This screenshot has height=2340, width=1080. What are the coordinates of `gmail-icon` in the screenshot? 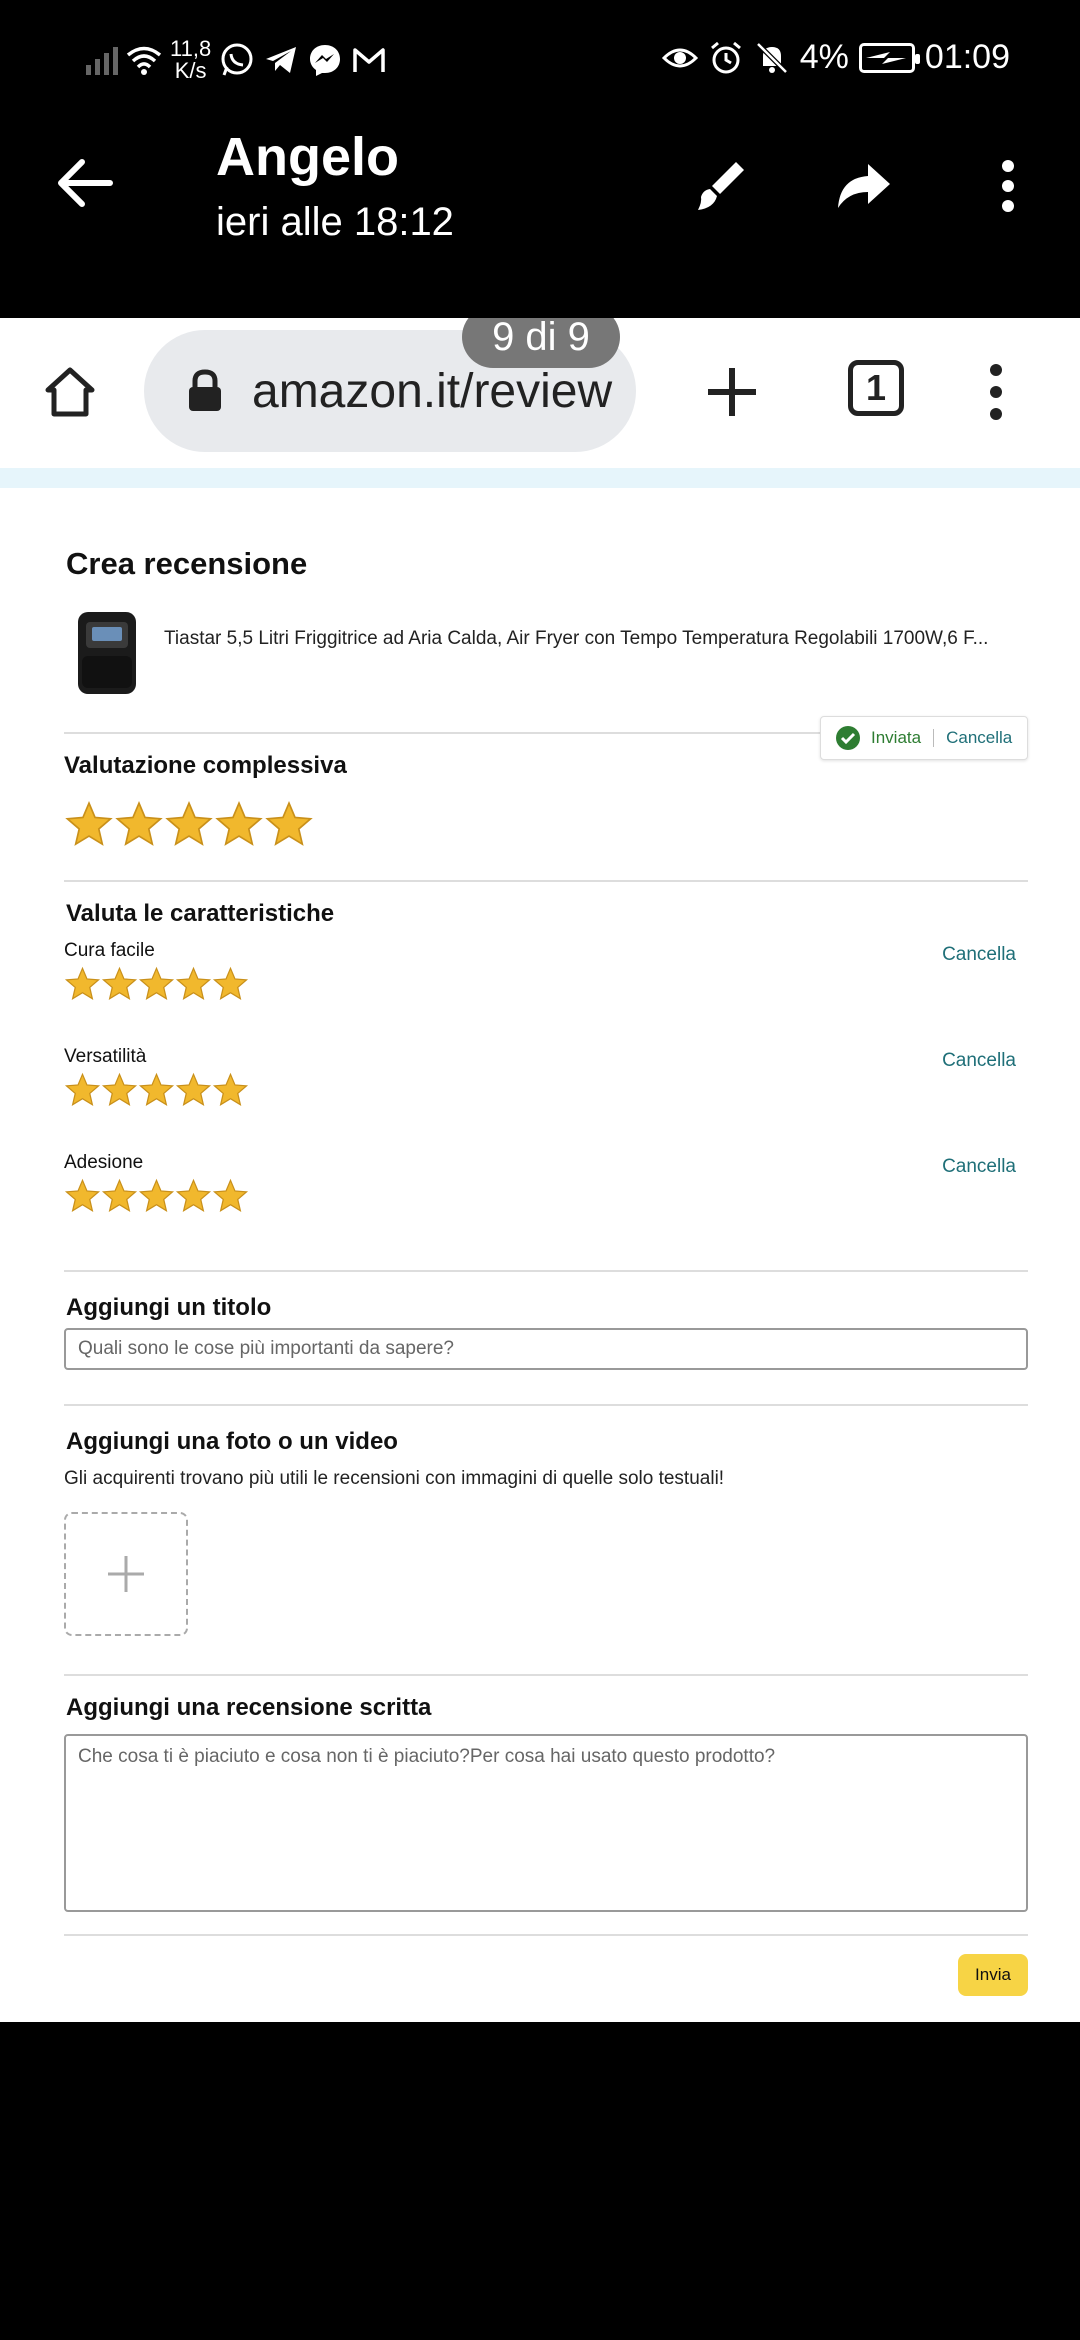 It's located at (369, 60).